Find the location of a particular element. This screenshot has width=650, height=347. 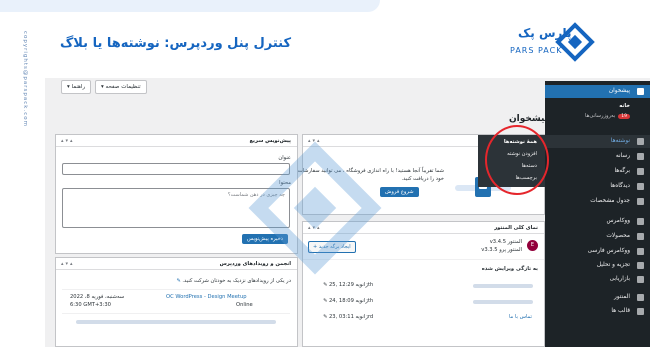

elementor-pro-version: المنتور پرو v3.3.5 is located at coordinates (501, 250).